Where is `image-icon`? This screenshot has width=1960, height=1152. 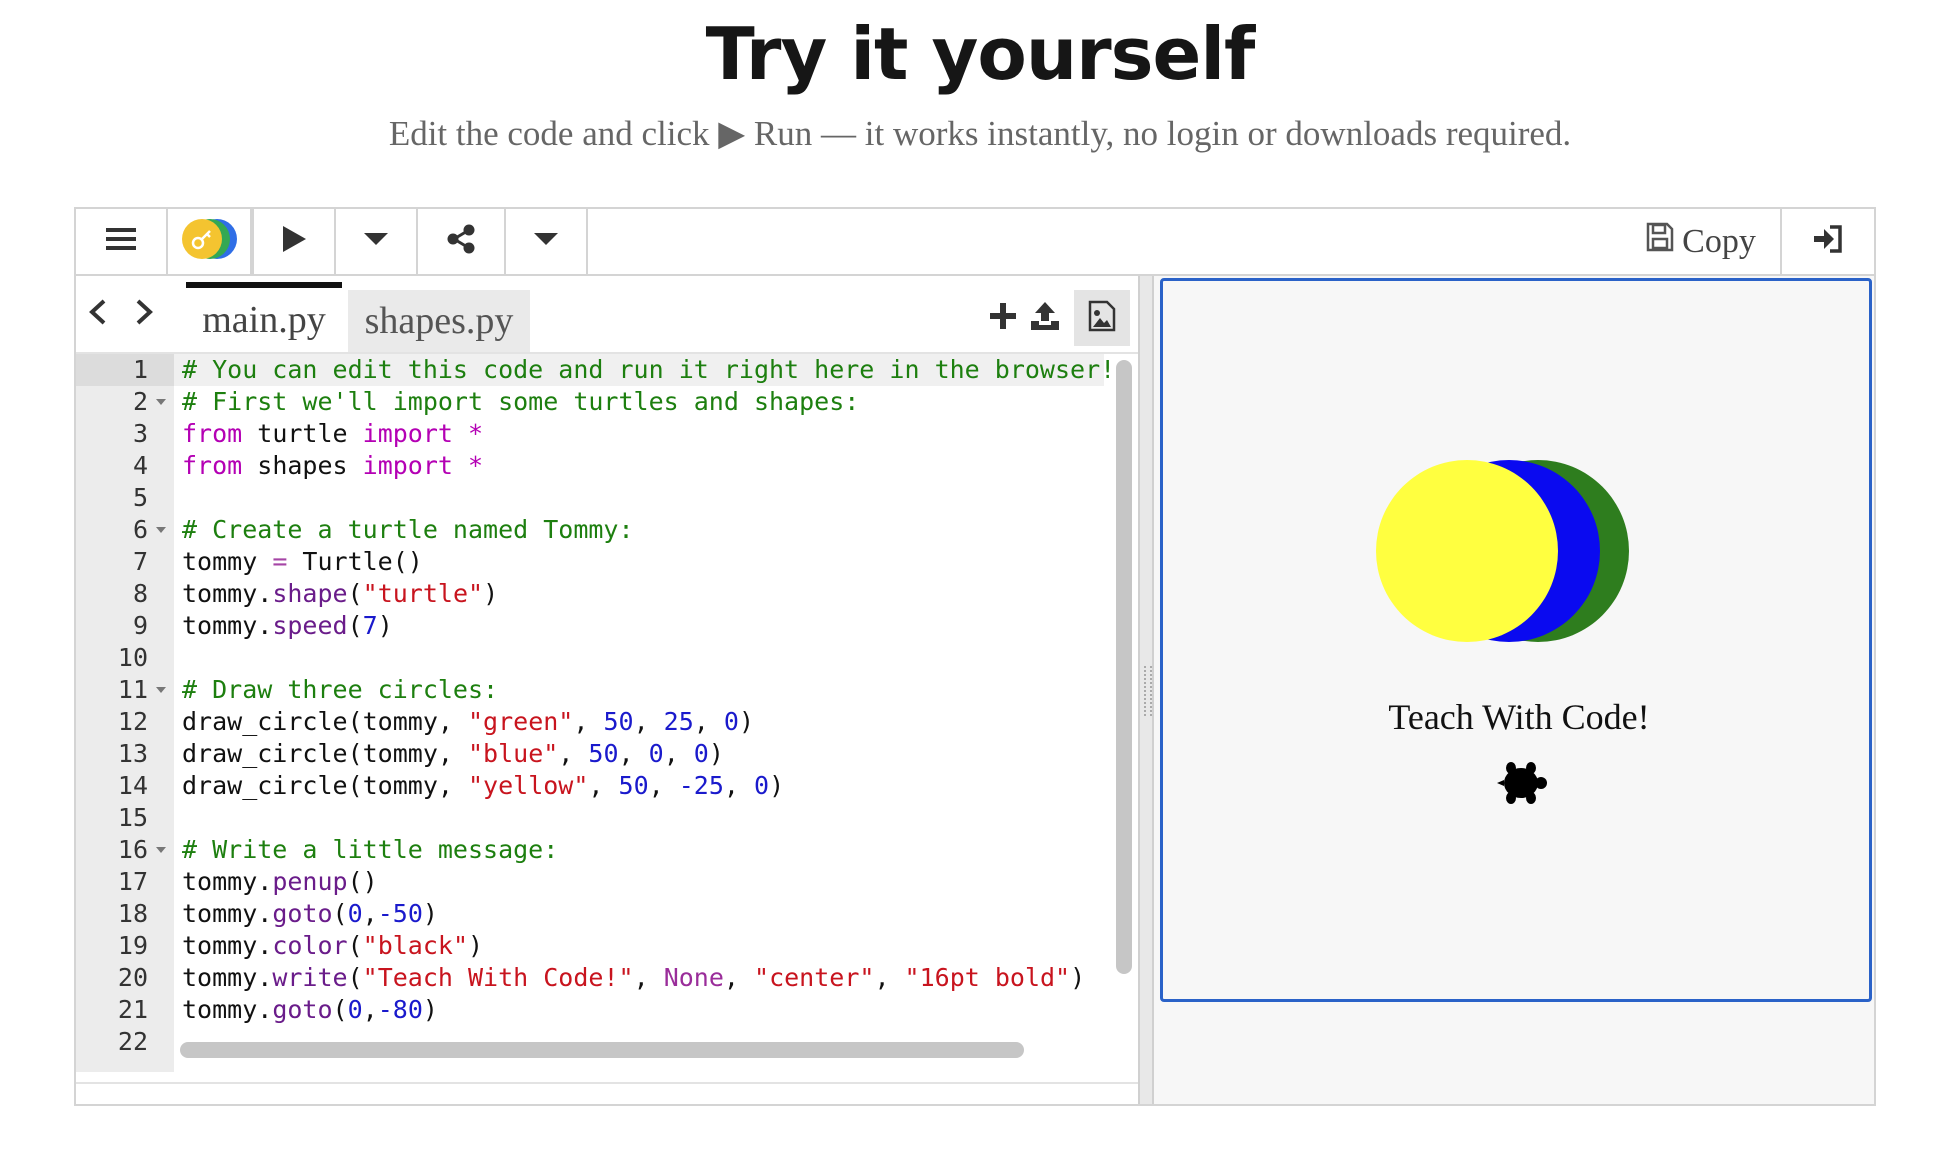
image-icon is located at coordinates (1102, 318).